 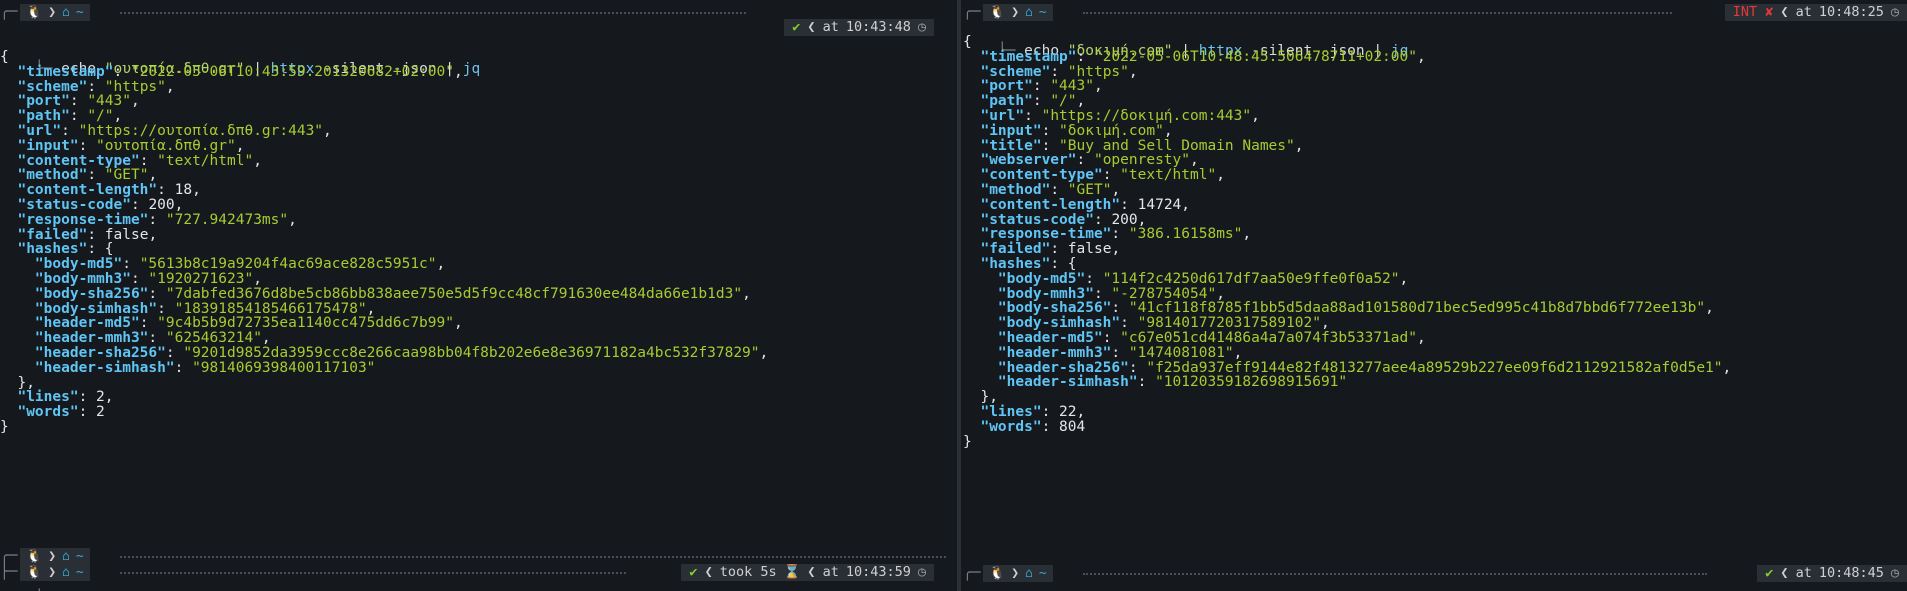 What do you see at coordinates (878, 27) in the screenshot?
I see `prompt-time: 10:43:48` at bounding box center [878, 27].